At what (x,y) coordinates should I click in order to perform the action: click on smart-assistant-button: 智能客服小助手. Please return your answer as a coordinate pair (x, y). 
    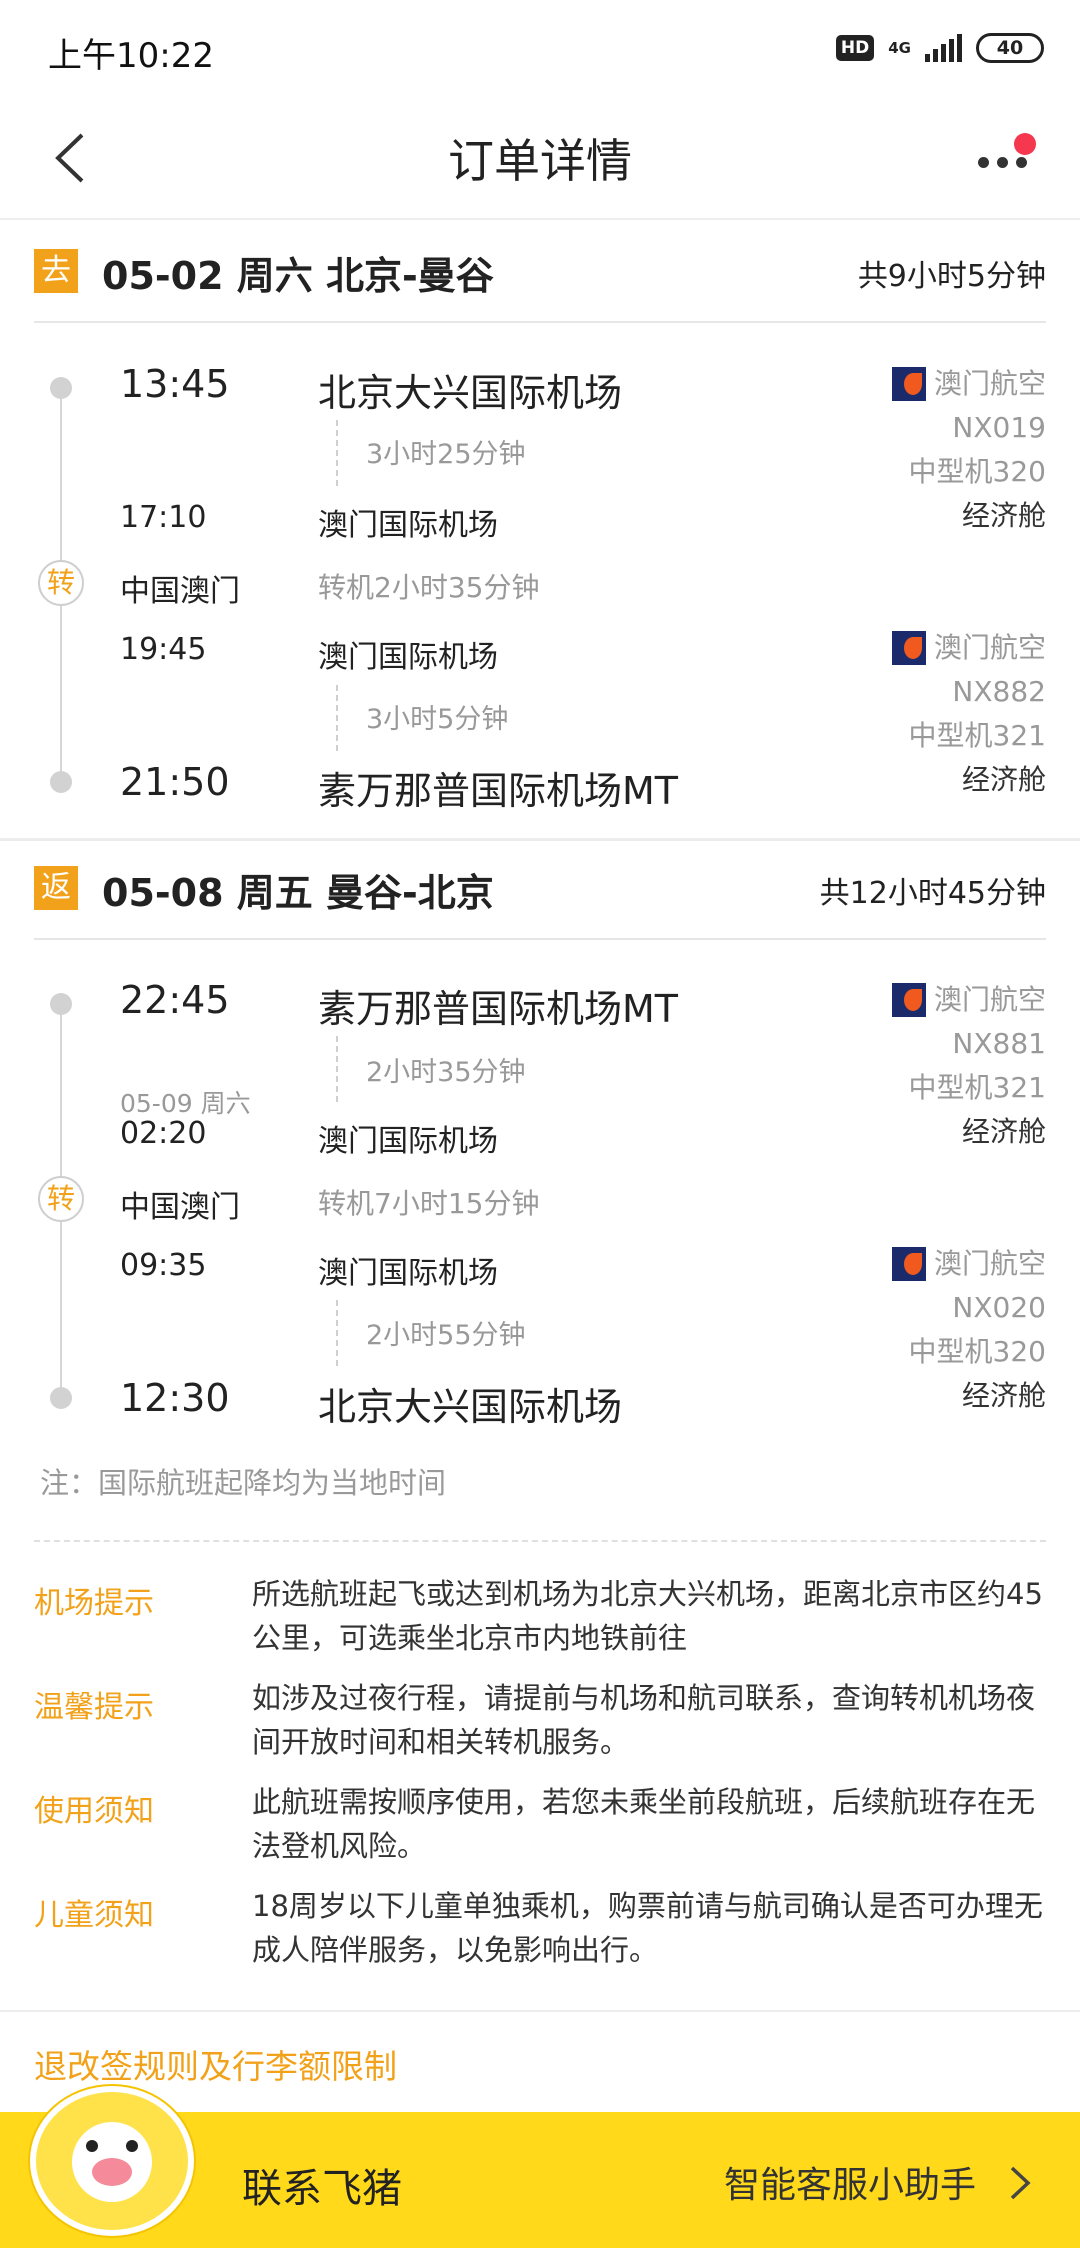
    Looking at the image, I should click on (850, 2182).